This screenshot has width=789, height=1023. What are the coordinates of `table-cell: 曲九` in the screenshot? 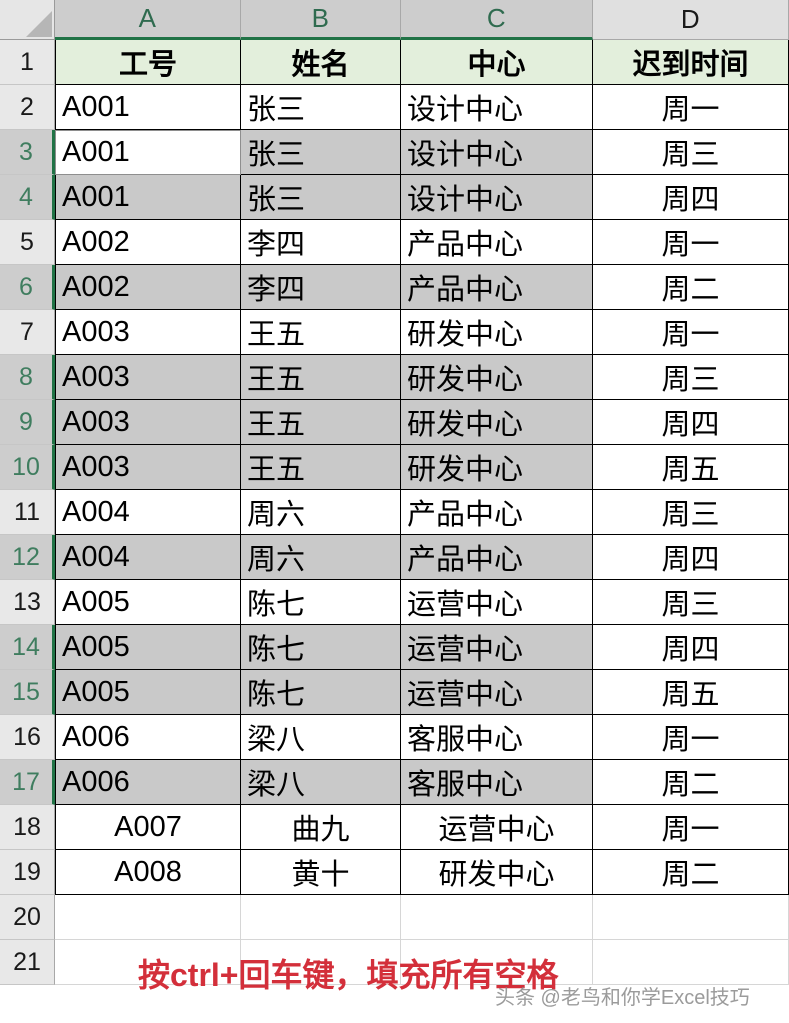 It's located at (321, 827).